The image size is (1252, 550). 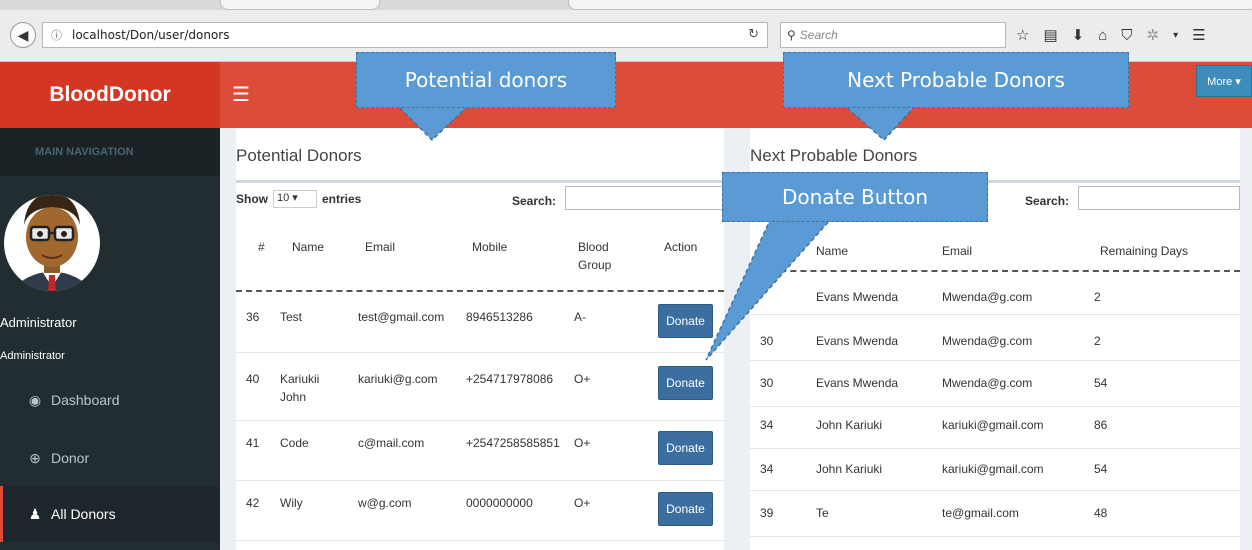 What do you see at coordinates (879, 123) in the screenshot?
I see `probable-callout-pointer` at bounding box center [879, 123].